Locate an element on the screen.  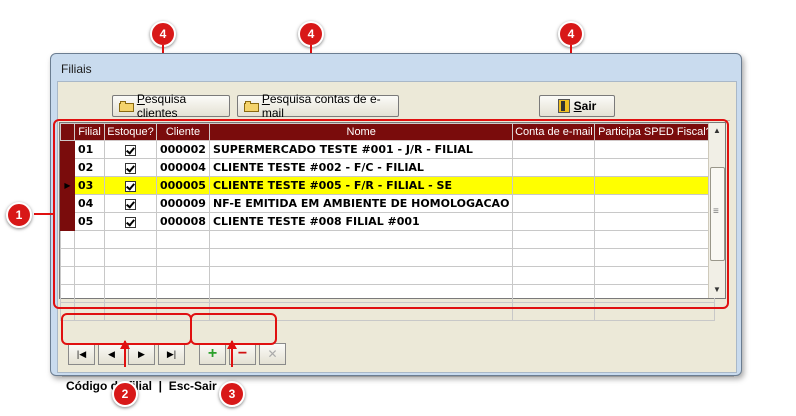
annotation-badge-2: 2 is located at coordinates (125, 394).